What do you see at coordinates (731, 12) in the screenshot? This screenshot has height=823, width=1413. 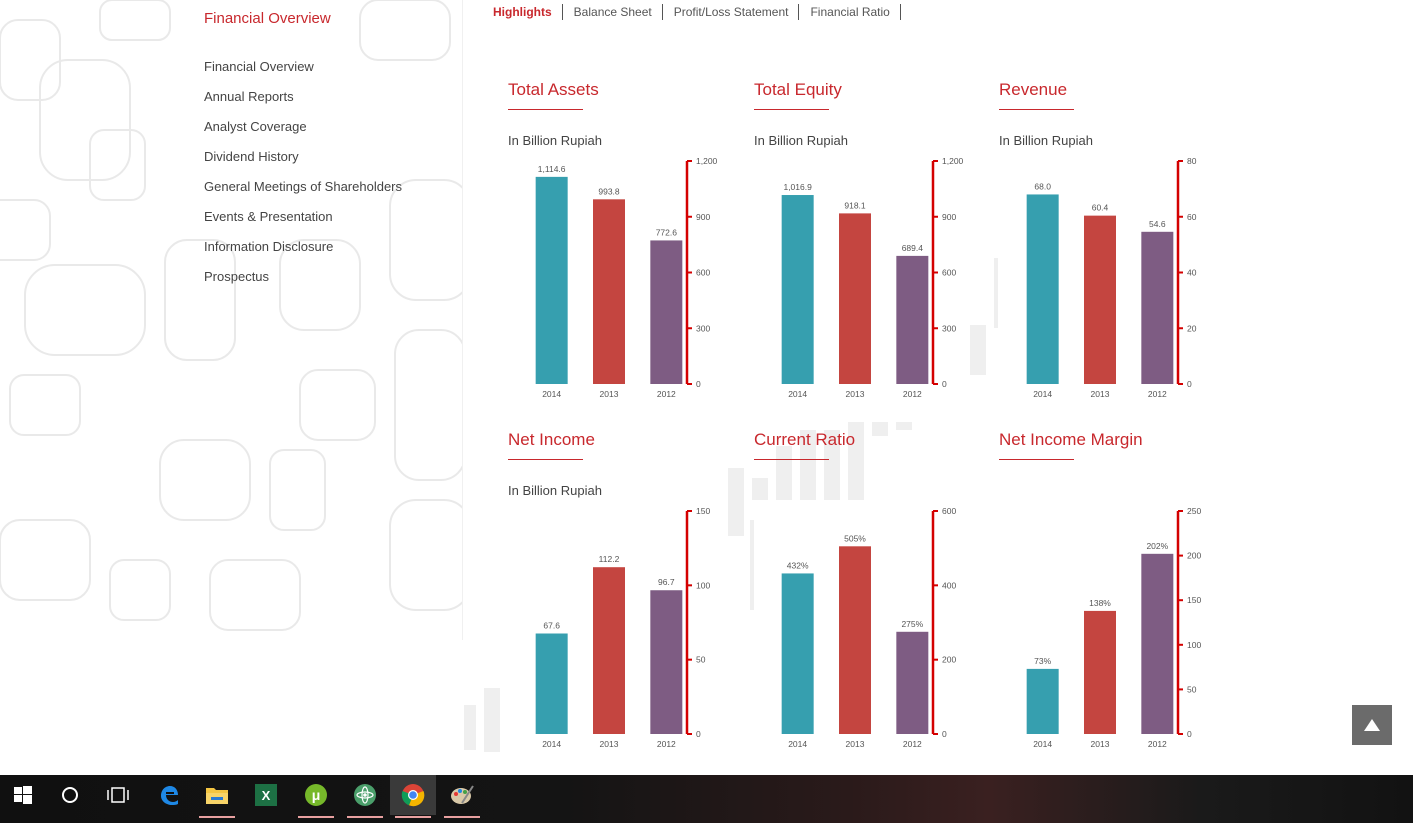 I see `tab-profit-loss-statement: Profit/Loss Statement` at bounding box center [731, 12].